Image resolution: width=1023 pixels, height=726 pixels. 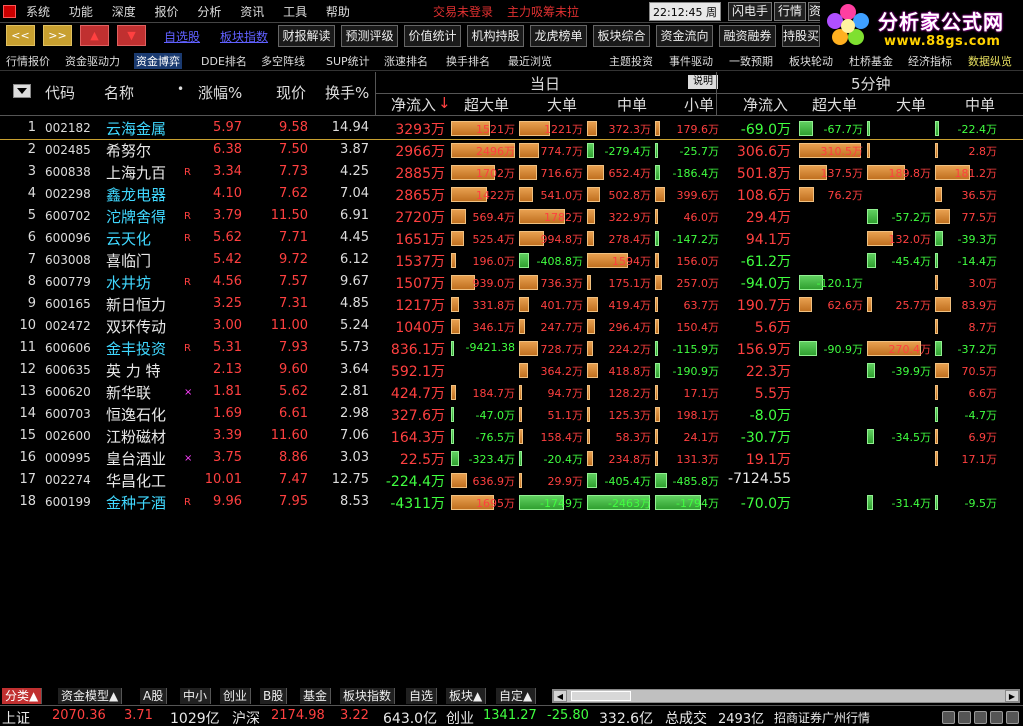 What do you see at coordinates (811, 61) in the screenshot?
I see `tab-sector-rotation: 板块轮动` at bounding box center [811, 61].